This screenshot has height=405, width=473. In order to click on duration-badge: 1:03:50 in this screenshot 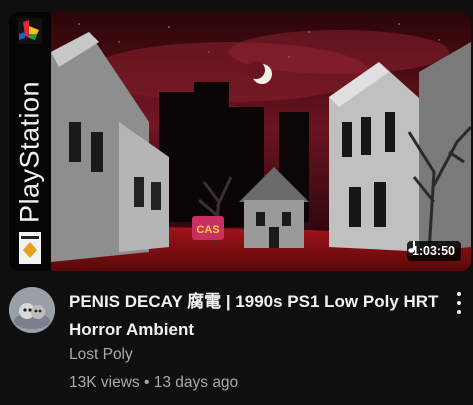, I will do `click(433, 251)`.